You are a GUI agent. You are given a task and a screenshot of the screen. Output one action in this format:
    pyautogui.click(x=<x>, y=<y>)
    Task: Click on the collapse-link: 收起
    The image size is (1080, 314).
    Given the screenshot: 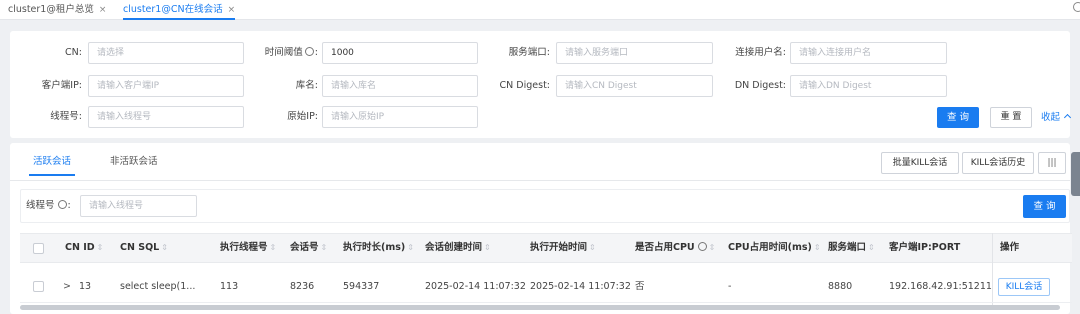 What is the action you would take?
    pyautogui.click(x=1056, y=117)
    